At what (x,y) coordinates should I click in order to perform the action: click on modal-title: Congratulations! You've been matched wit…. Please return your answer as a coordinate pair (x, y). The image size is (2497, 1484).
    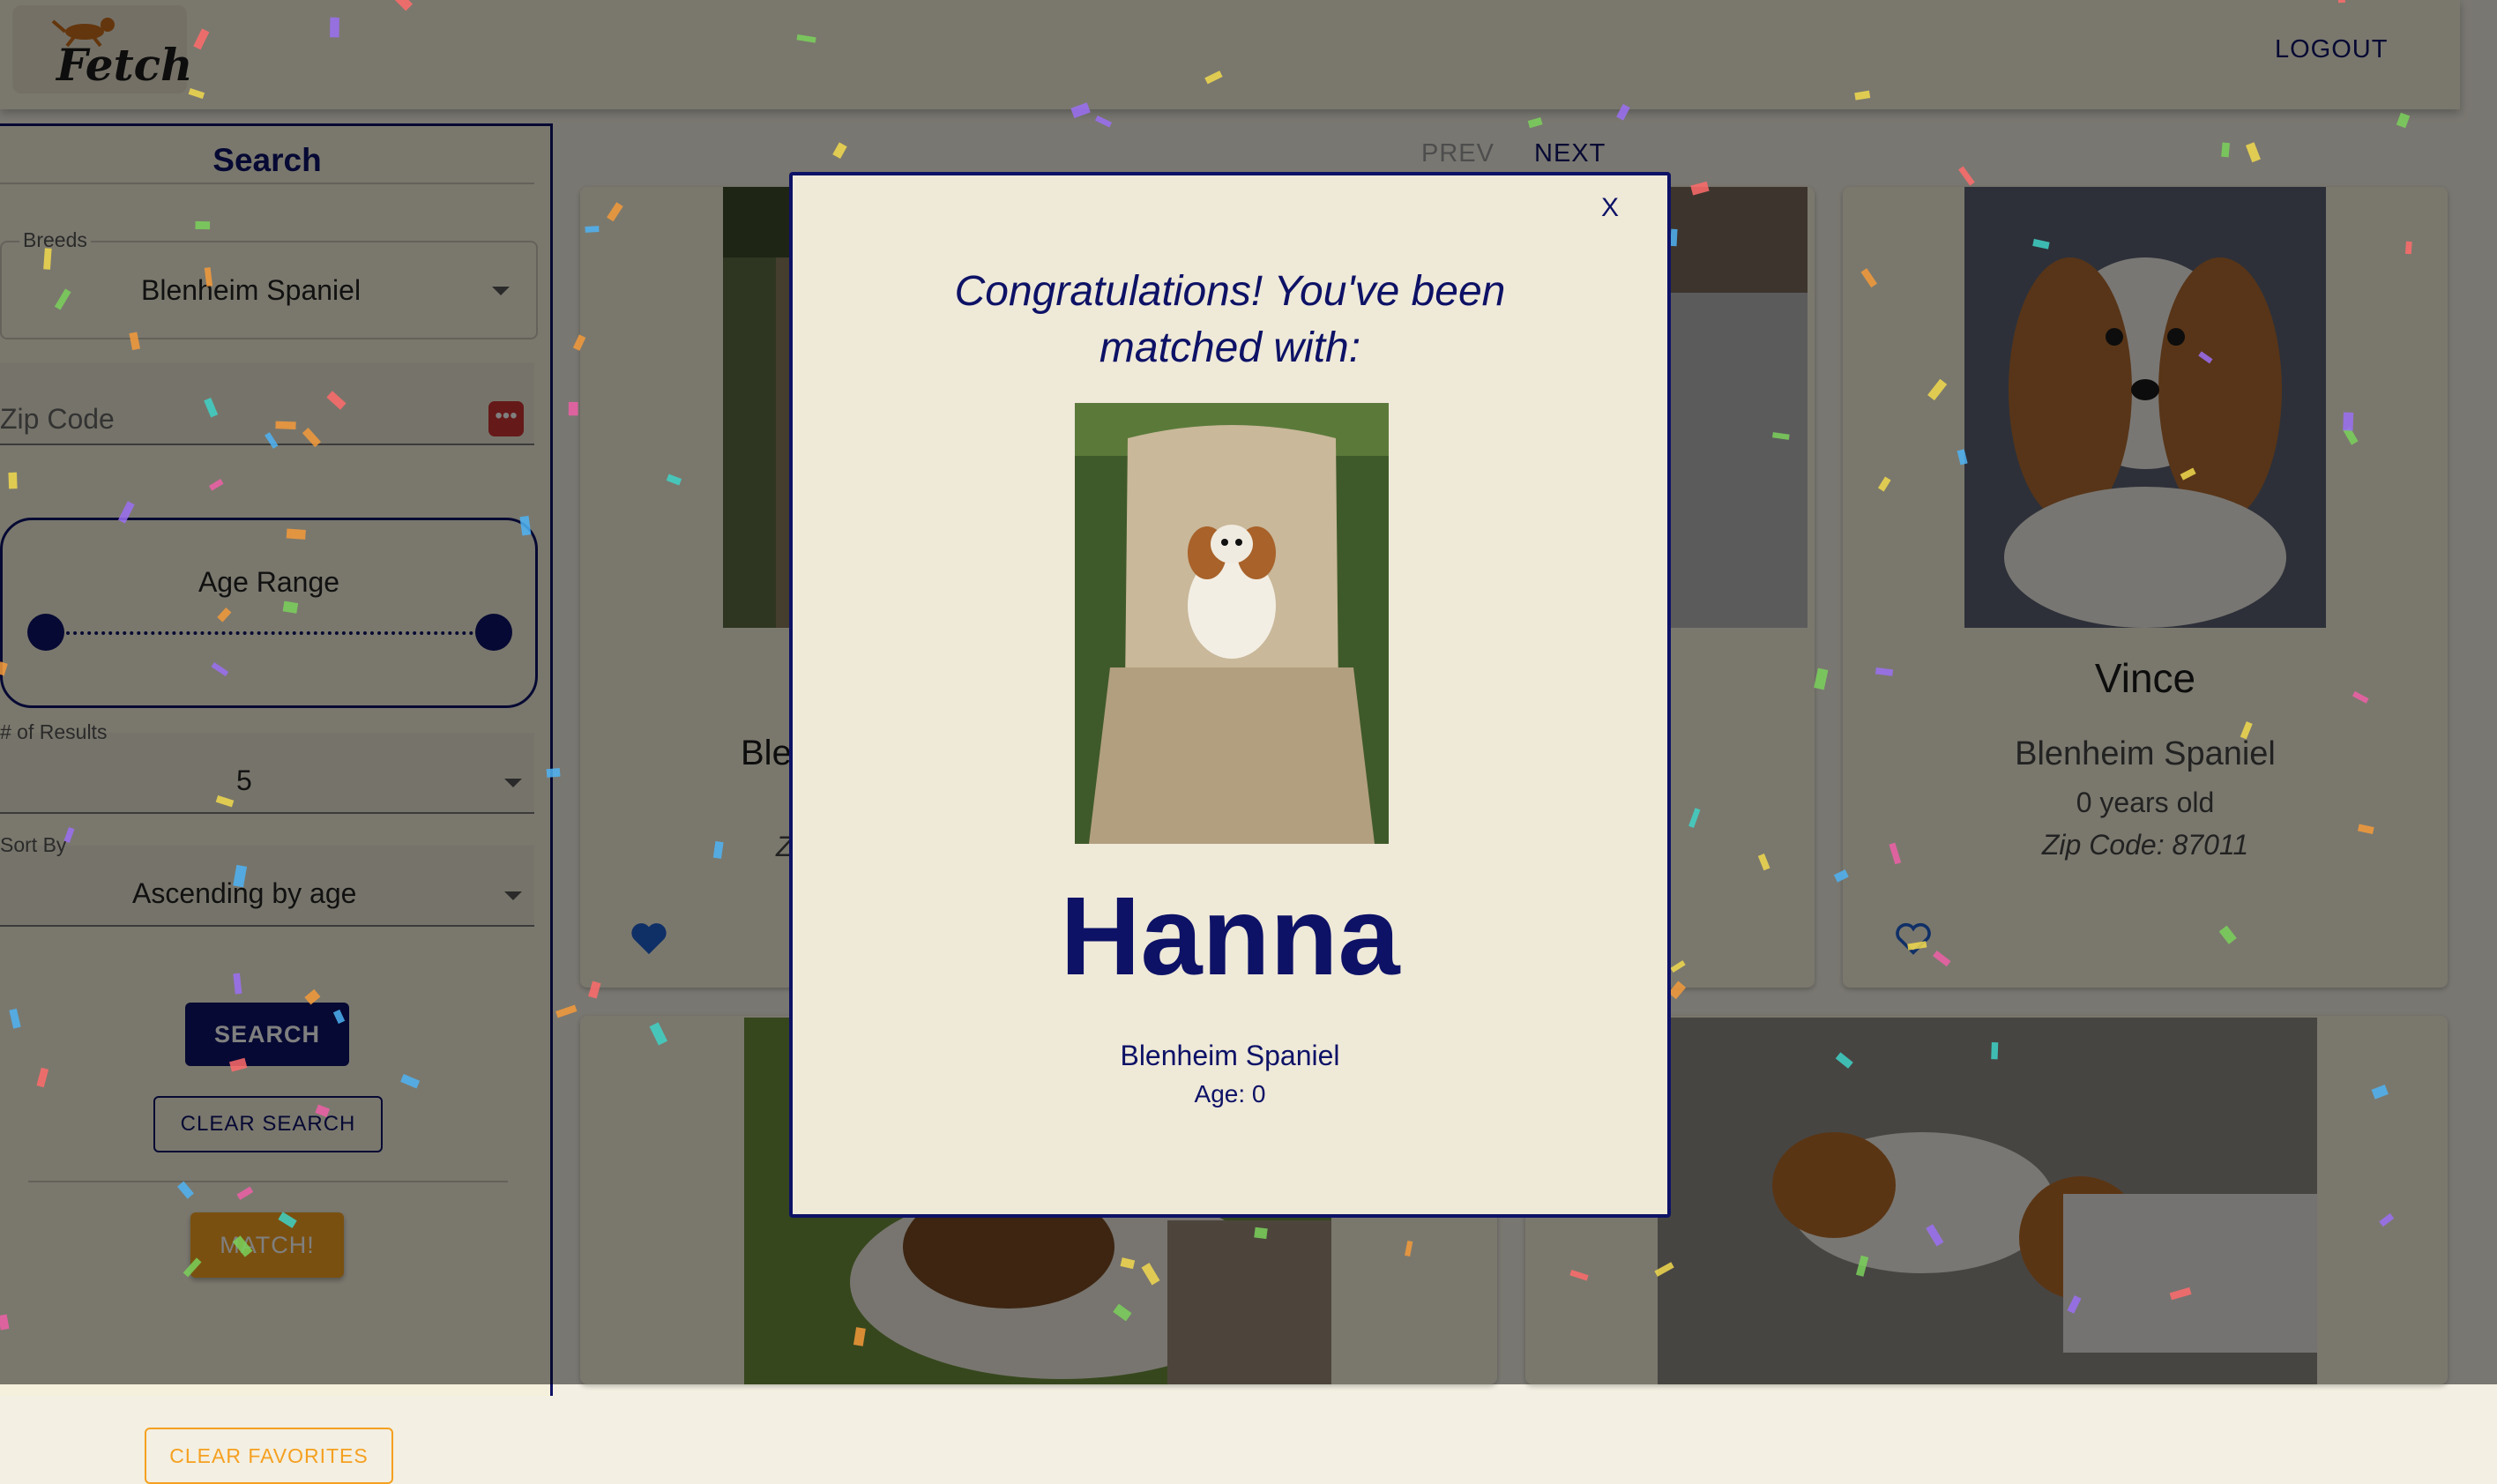
    Looking at the image, I should click on (1230, 320).